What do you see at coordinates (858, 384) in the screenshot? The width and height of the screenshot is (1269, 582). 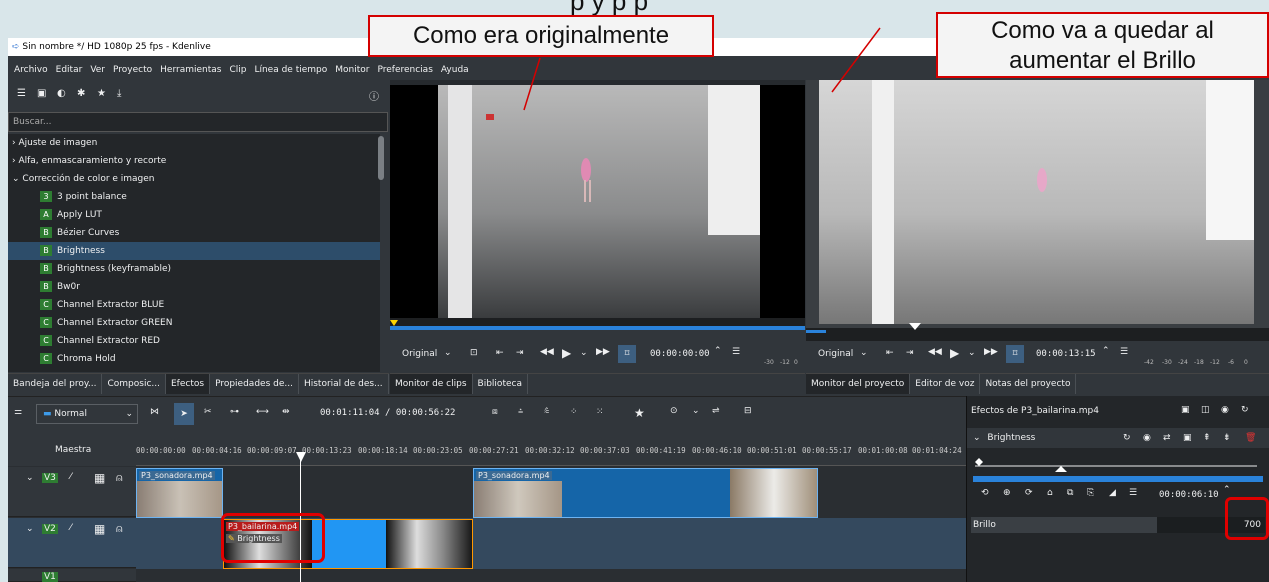 I see `tab-monitor-proyecto: Monitor del proyecto` at bounding box center [858, 384].